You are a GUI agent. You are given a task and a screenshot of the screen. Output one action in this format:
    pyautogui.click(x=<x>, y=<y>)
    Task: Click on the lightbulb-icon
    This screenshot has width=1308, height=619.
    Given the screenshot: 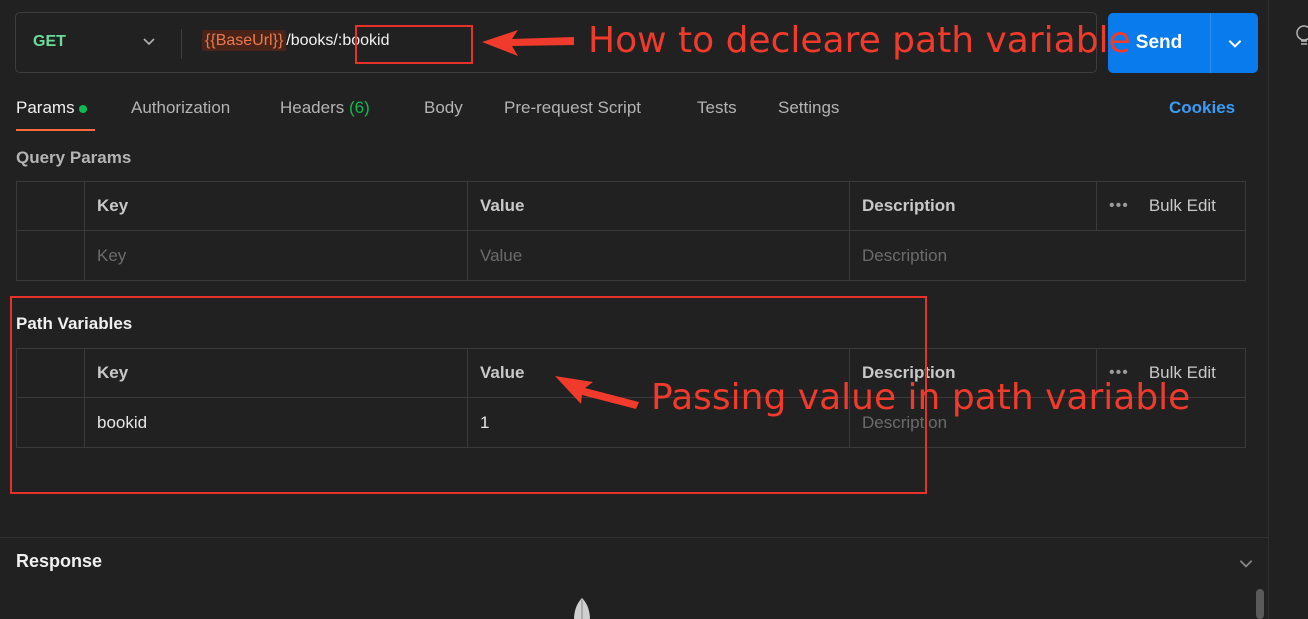 What is the action you would take?
    pyautogui.click(x=1301, y=36)
    